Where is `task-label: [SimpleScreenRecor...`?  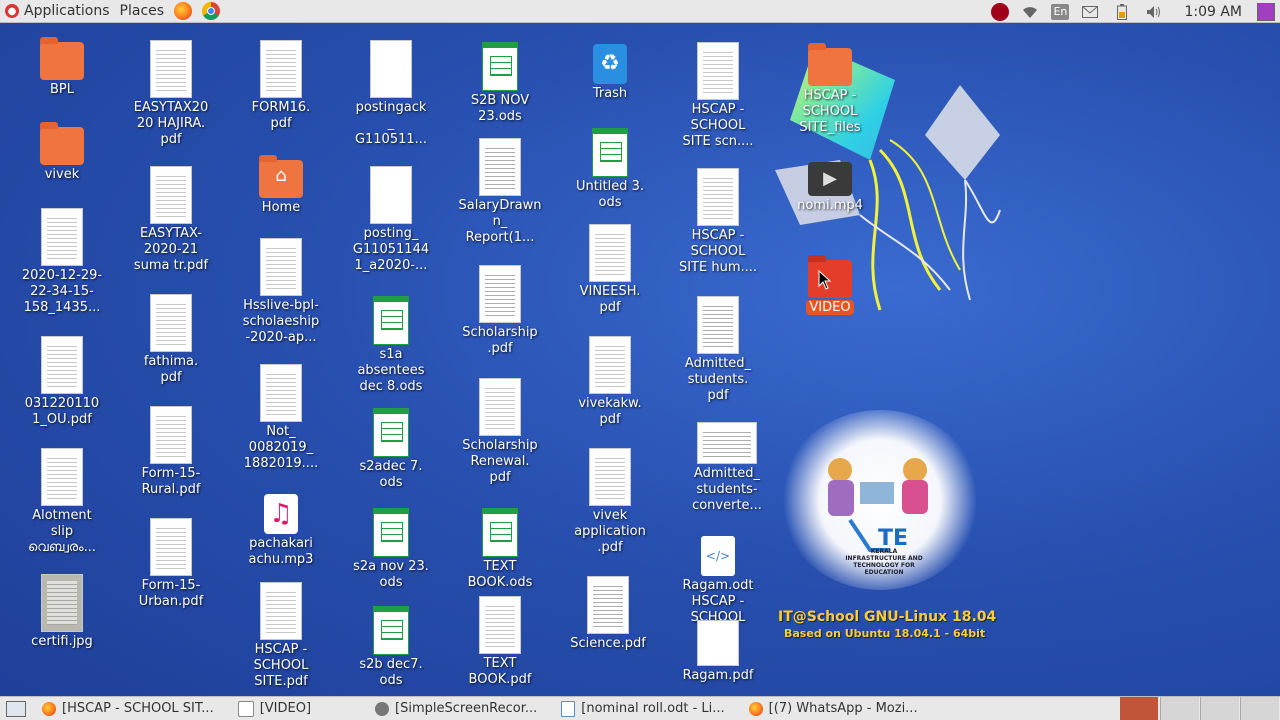 task-label: [SimpleScreenRecor... is located at coordinates (466, 708).